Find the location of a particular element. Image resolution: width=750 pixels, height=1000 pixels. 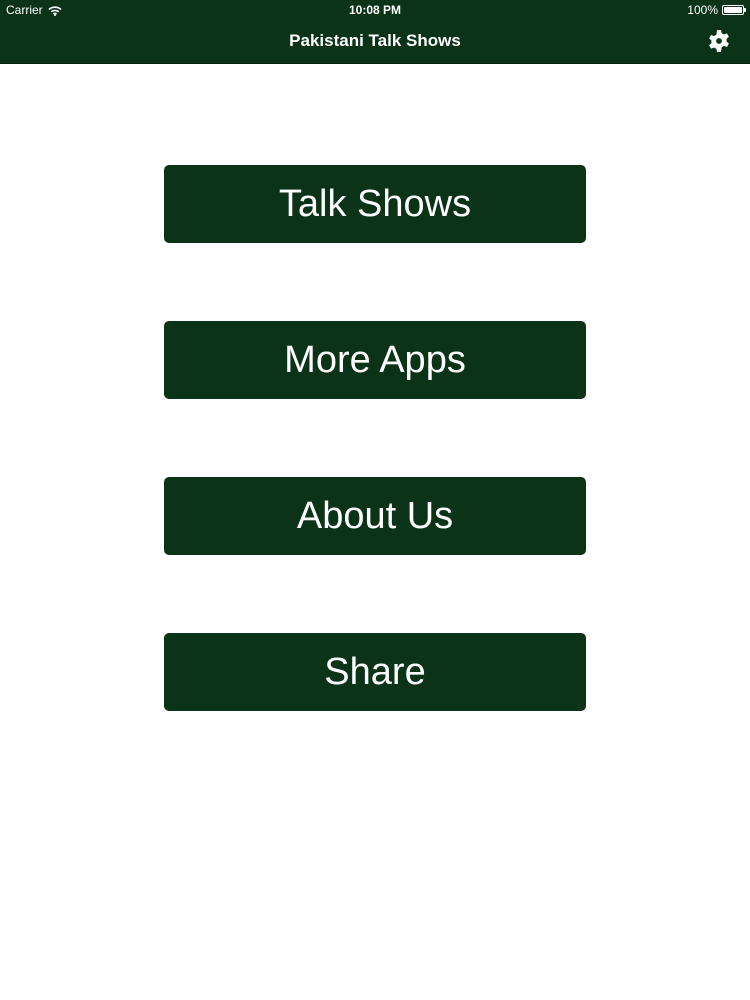

talk-shows-button: Talk Shows is located at coordinates (375, 204).